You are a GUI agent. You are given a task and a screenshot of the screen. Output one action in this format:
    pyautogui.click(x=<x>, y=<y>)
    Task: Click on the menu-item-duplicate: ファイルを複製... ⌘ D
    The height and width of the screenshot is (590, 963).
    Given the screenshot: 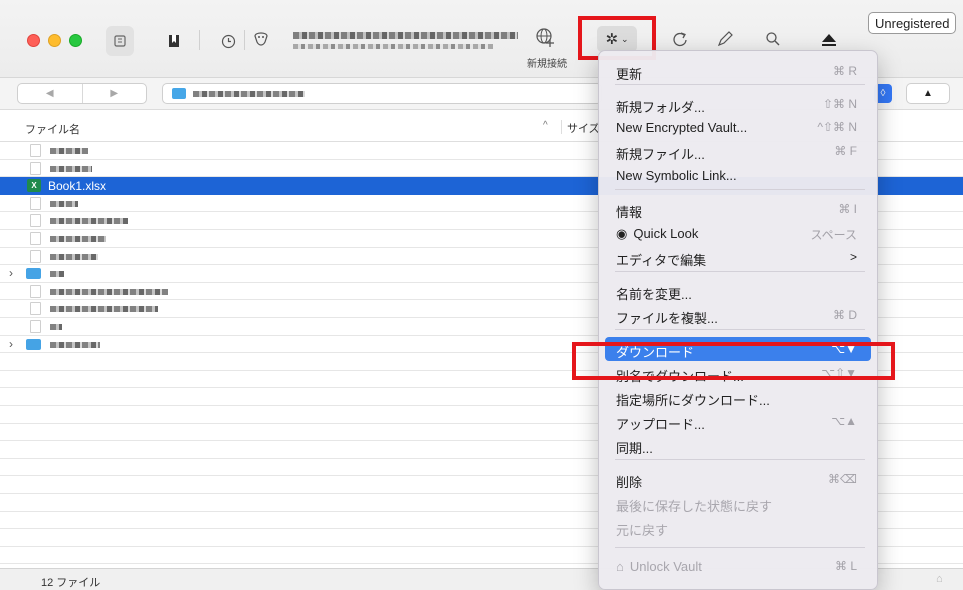 What is the action you would take?
    pyautogui.click(x=738, y=315)
    